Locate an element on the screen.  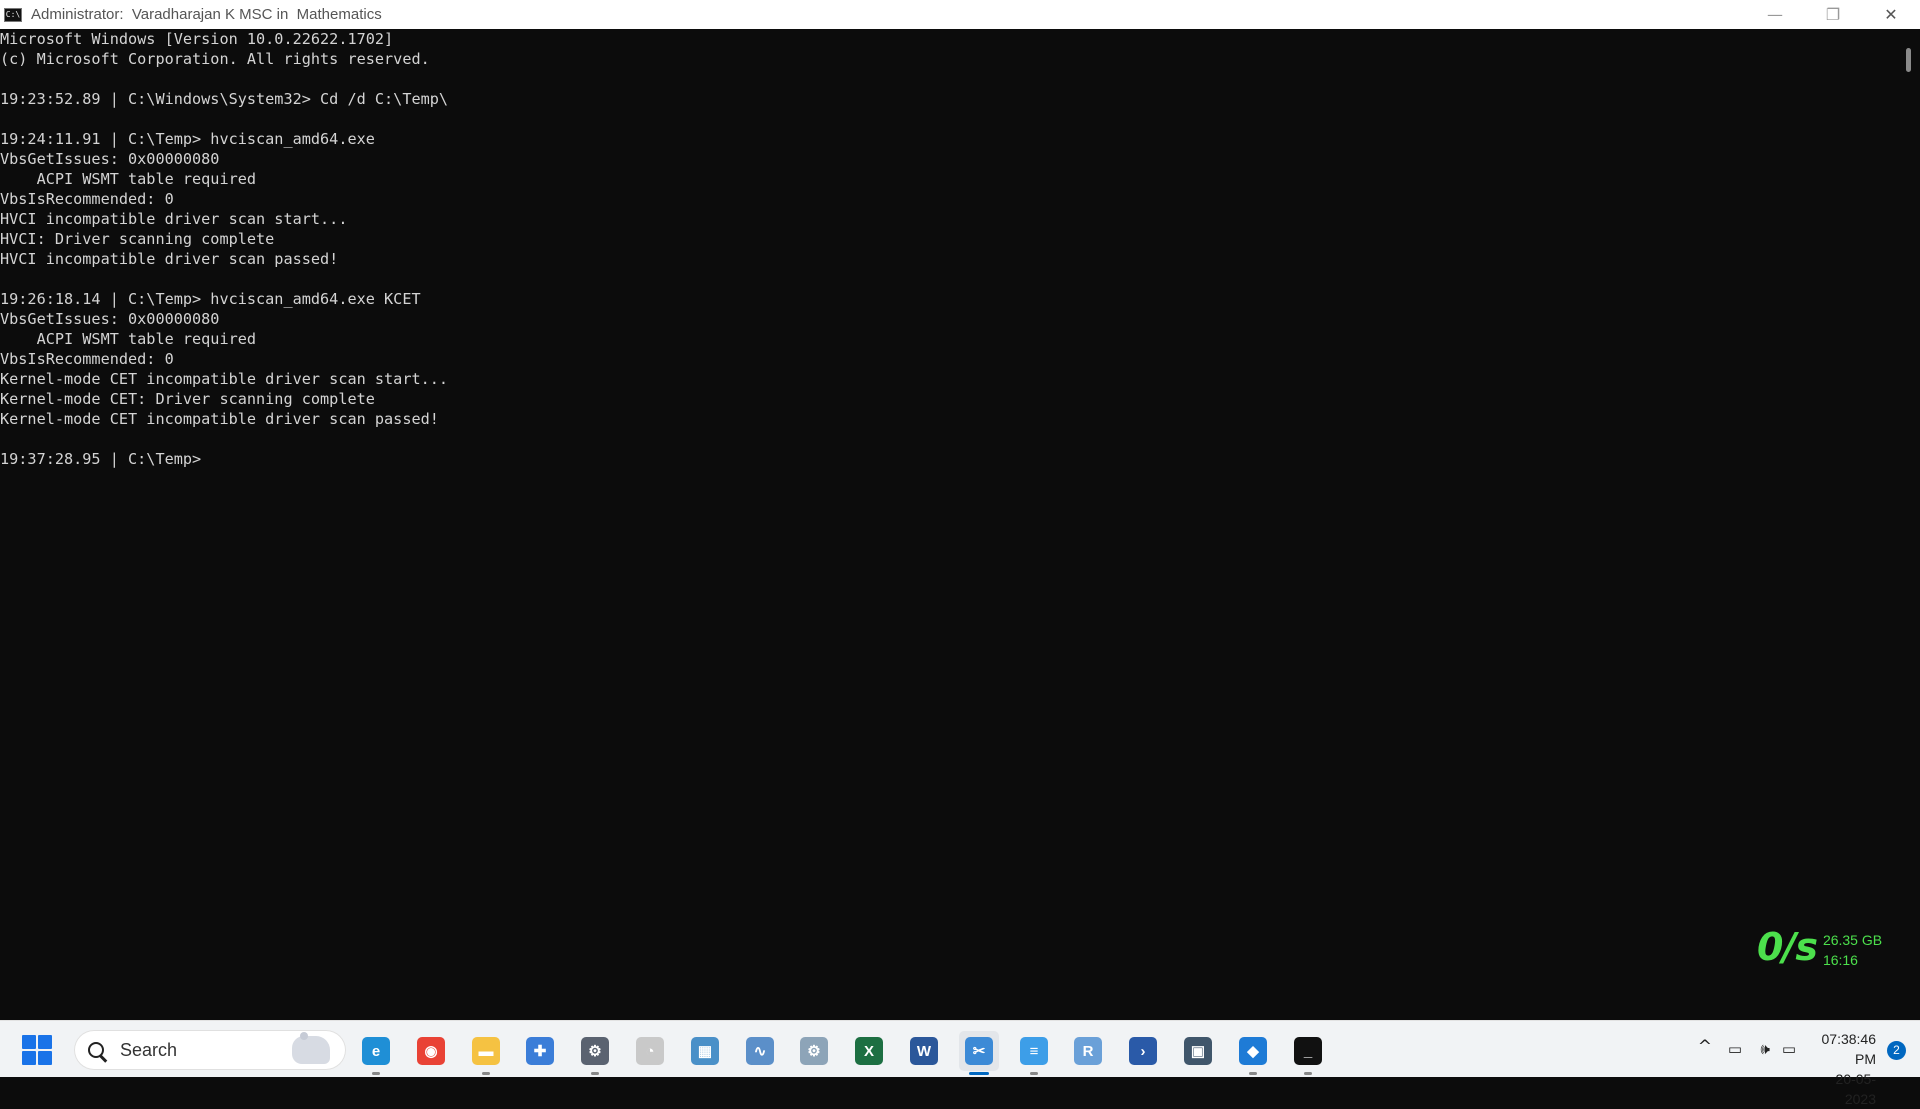
taskbar-app-chrome: ◉ is located at coordinates (431, 1051).